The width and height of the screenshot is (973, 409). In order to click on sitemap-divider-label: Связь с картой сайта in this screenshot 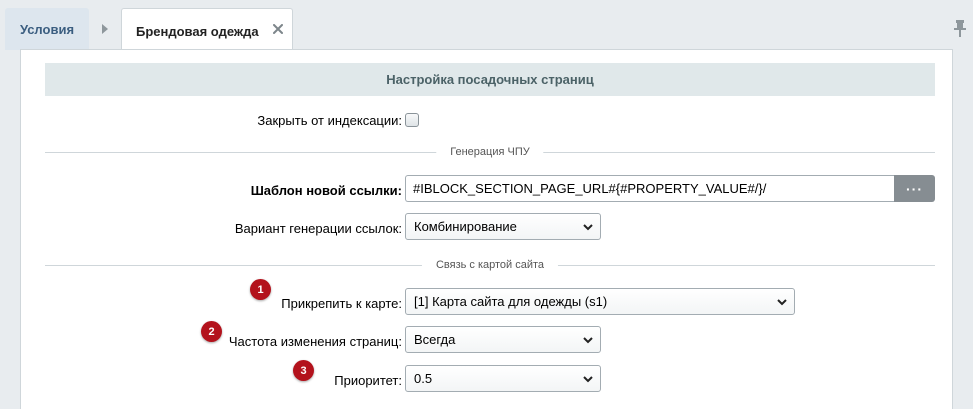, I will do `click(490, 265)`.